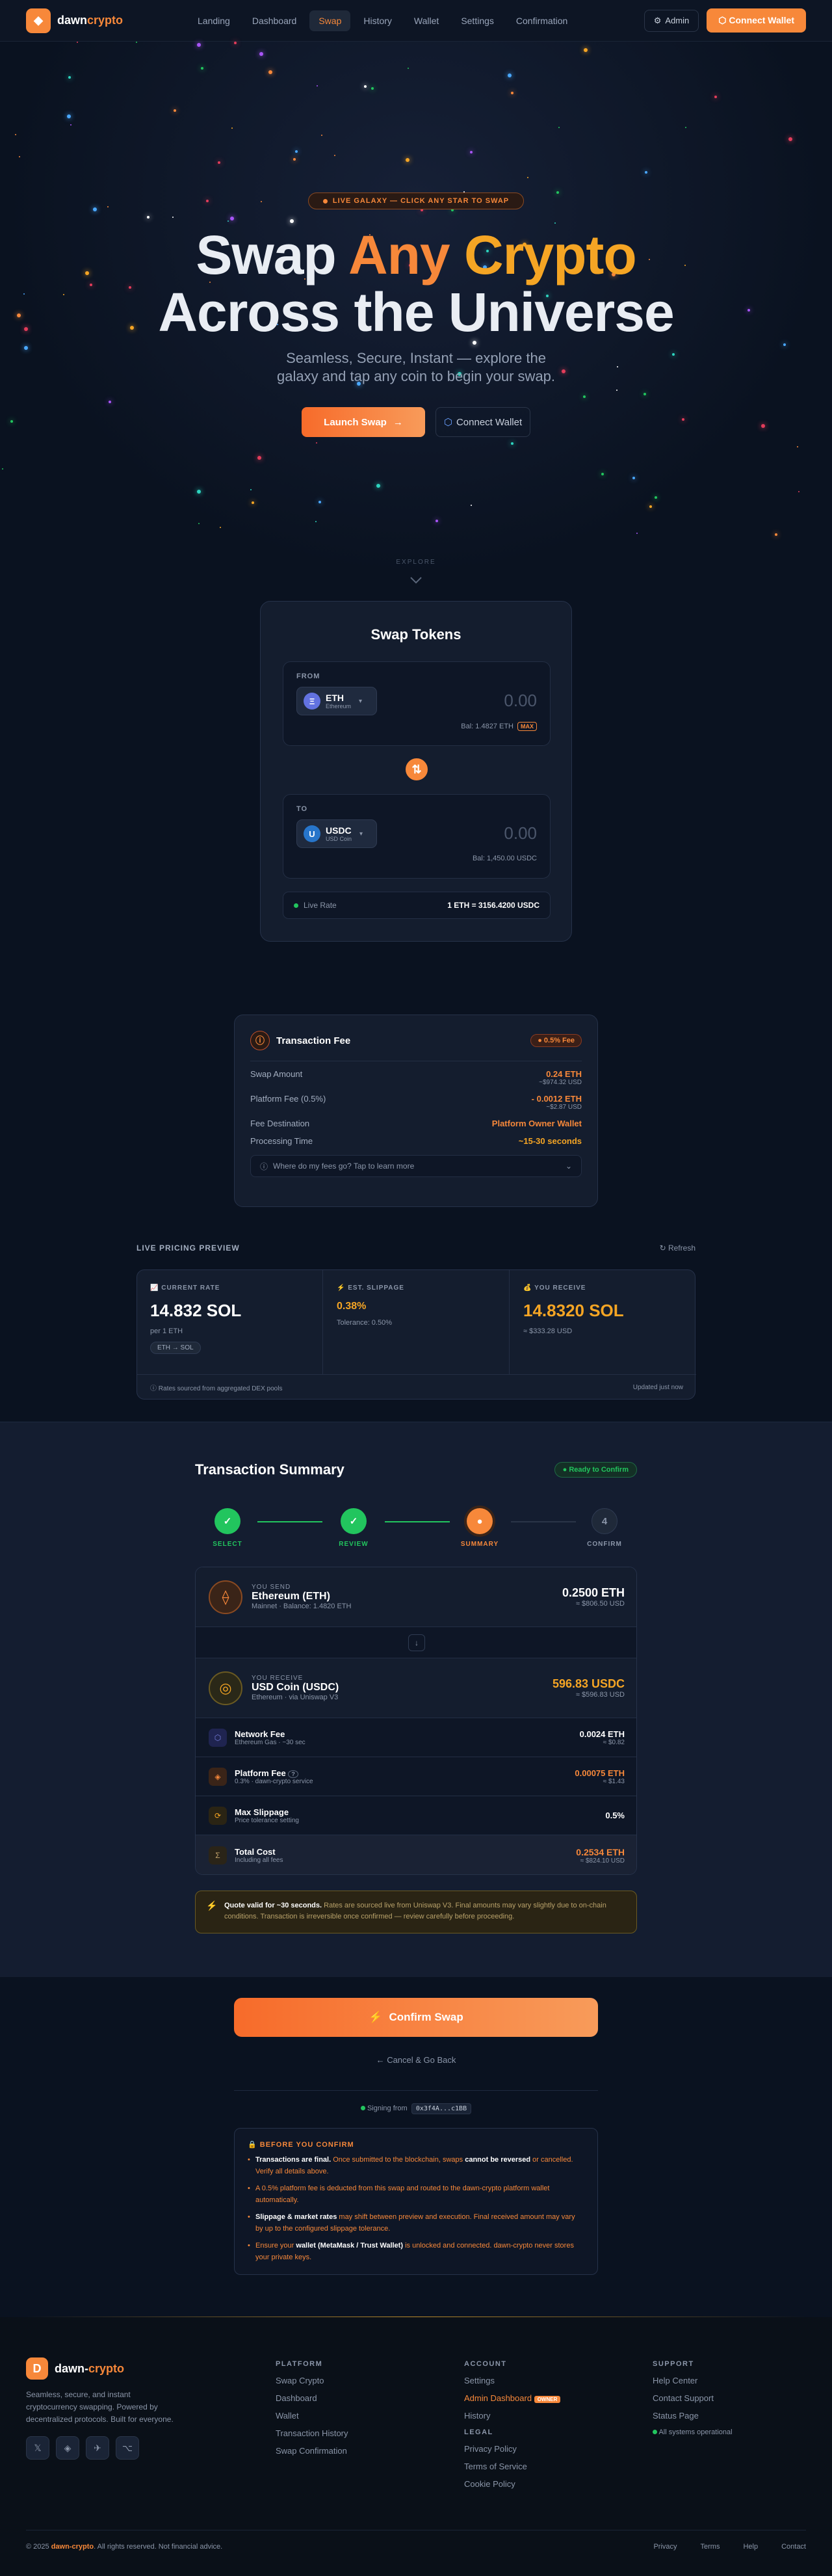 This screenshot has height=2576, width=832. Describe the element at coordinates (416, 580) in the screenshot. I see `chevron-down-icon` at that location.